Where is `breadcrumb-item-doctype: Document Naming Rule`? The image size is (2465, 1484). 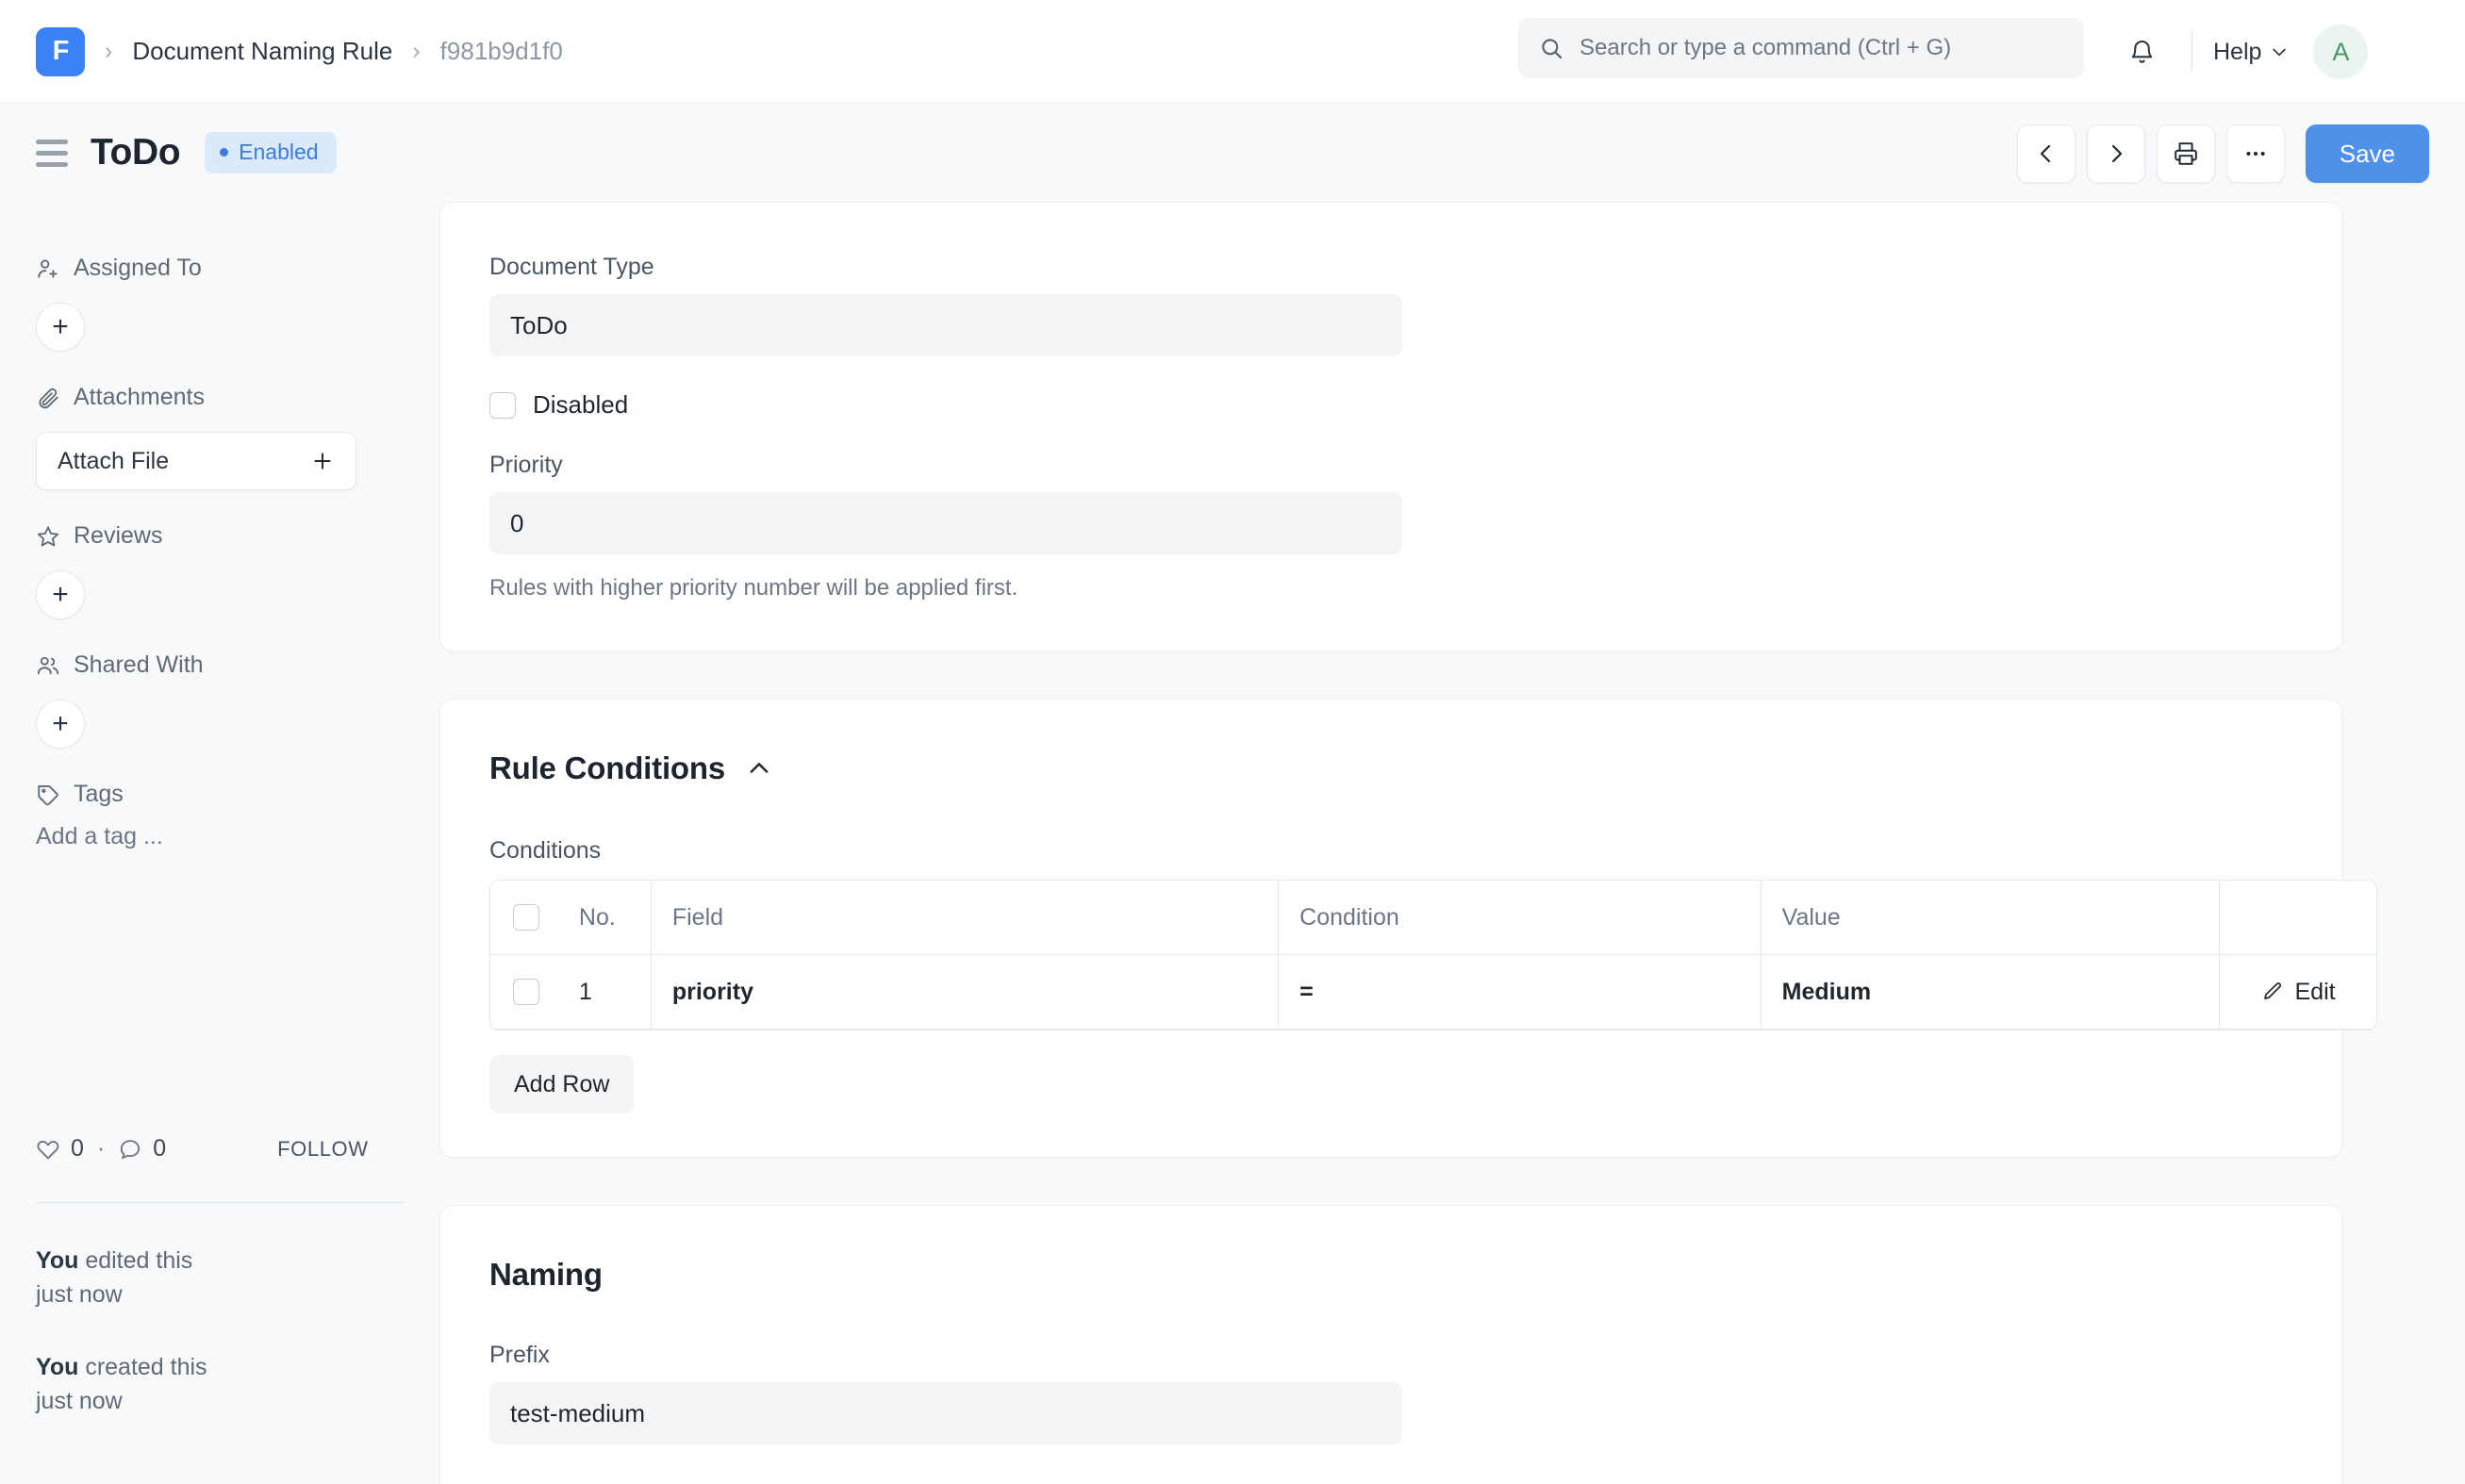
breadcrumb-item-doctype: Document Naming Rule is located at coordinates (262, 51).